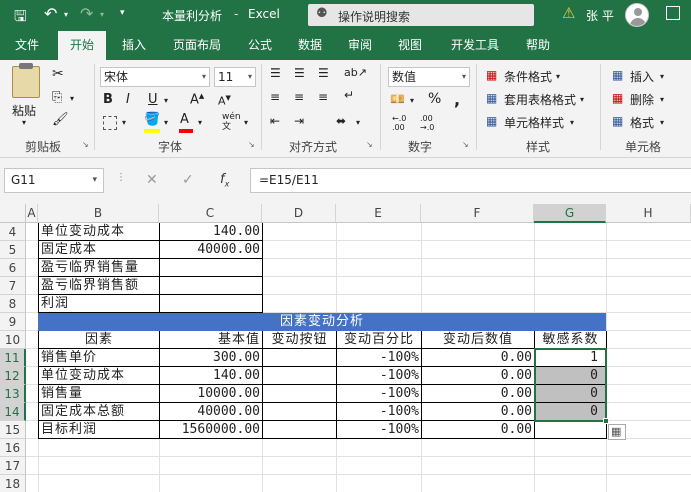 The image size is (691, 492). What do you see at coordinates (13, 483) in the screenshot?
I see `row-header-18: 18` at bounding box center [13, 483].